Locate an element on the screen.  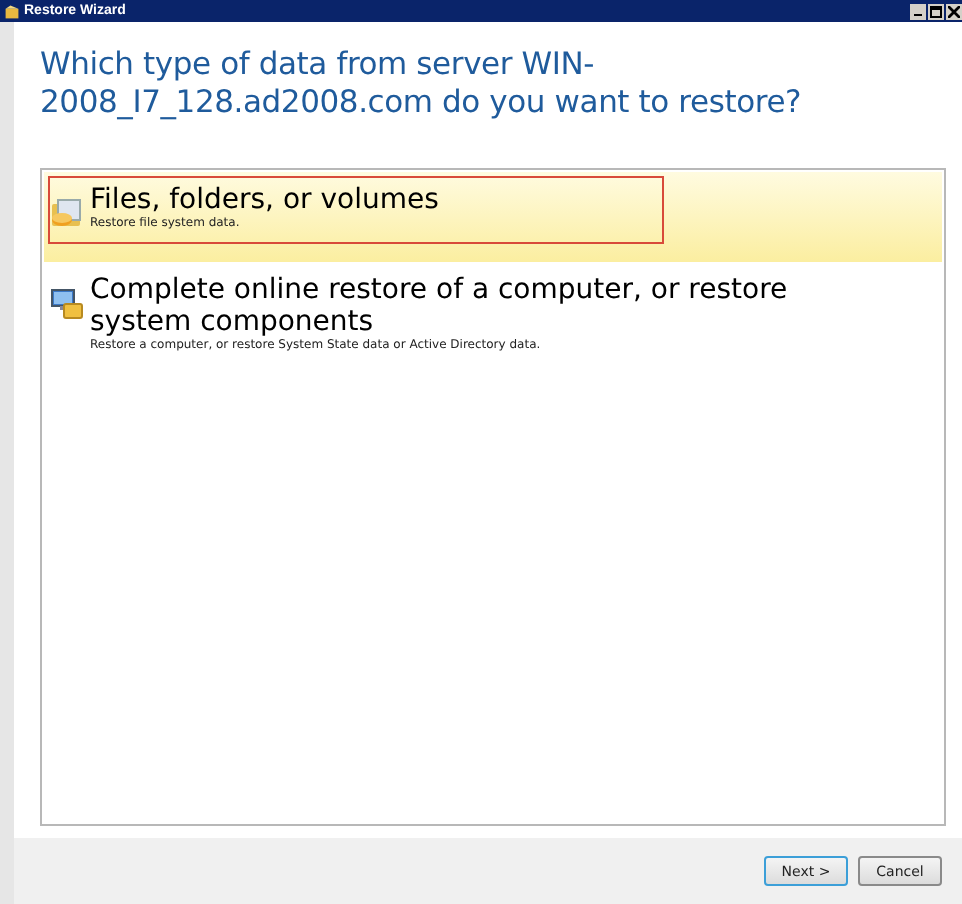
folder-icon is located at coordinates (67, 213).